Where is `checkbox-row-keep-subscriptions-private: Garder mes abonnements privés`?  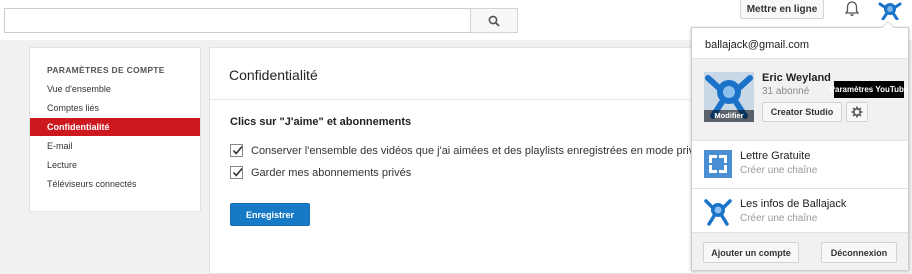
checkbox-row-keep-subscriptions-private: Garder mes abonnements privés is located at coordinates (320, 172).